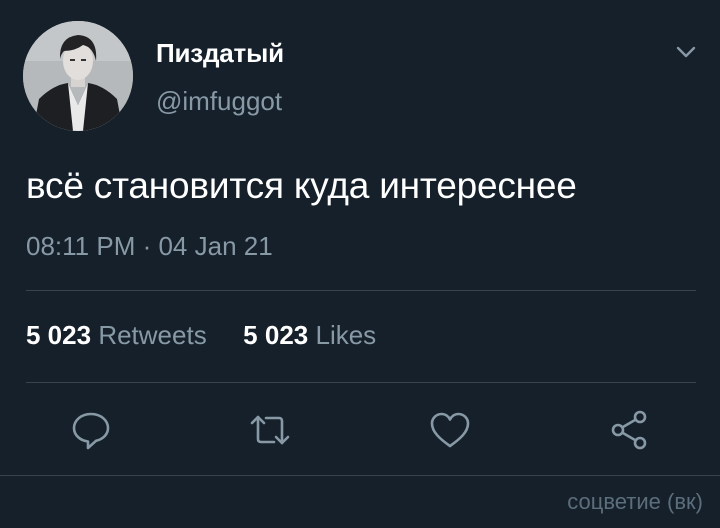 The width and height of the screenshot is (720, 528). What do you see at coordinates (635, 501) in the screenshot?
I see `watermark: соцветие (вк)` at bounding box center [635, 501].